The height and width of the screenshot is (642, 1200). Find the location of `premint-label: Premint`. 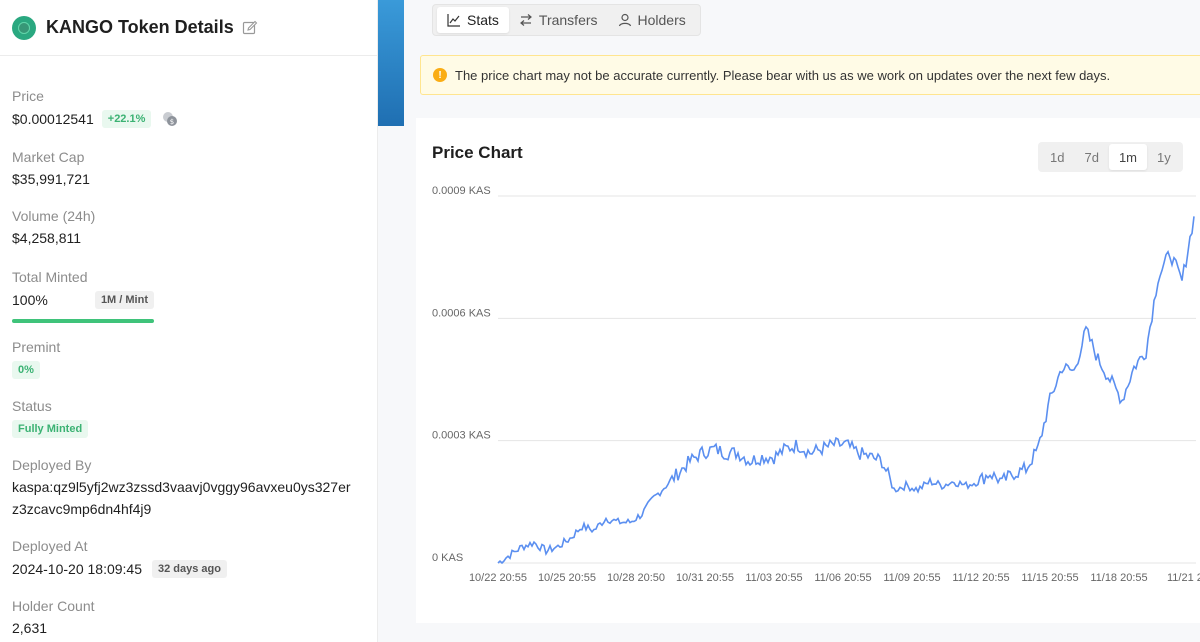

premint-label: Premint is located at coordinates (36, 347).